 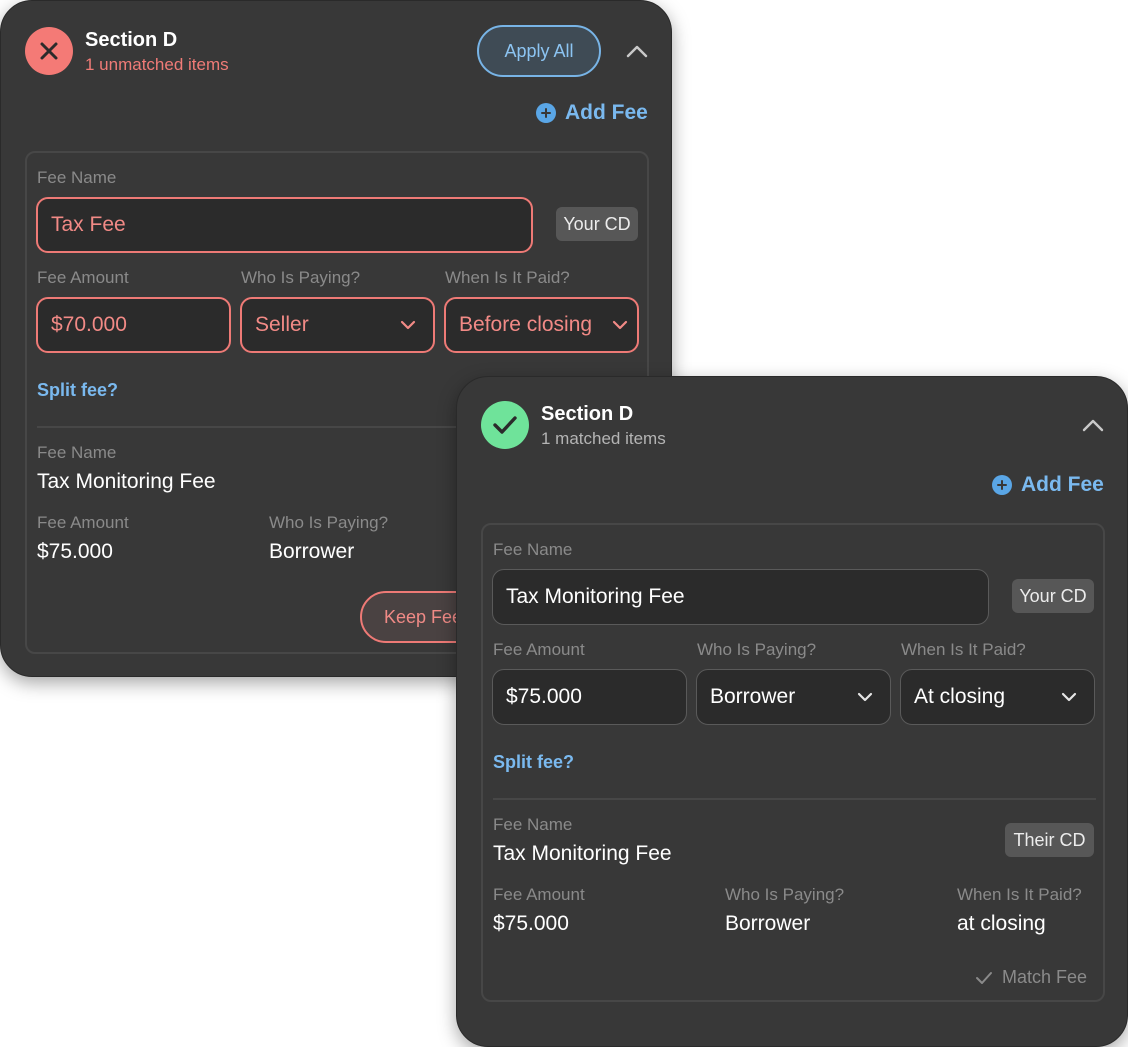 I want to click on check-icon, so click(x=505, y=425).